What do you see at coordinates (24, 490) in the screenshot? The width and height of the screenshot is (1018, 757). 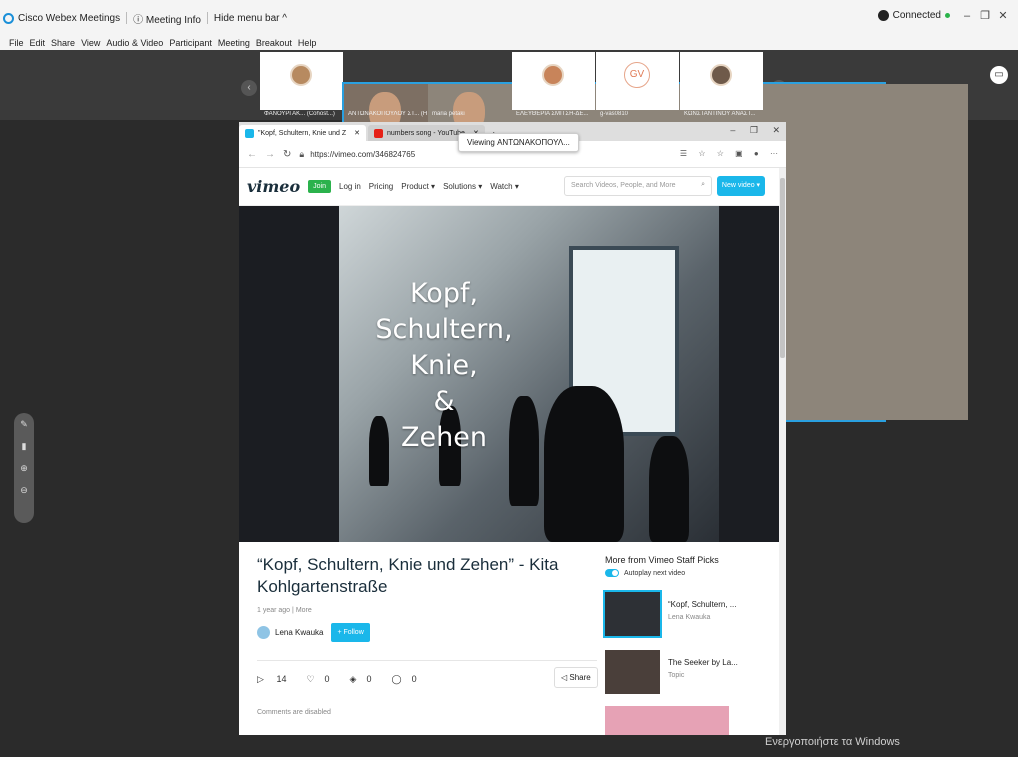 I see `zoom-out-icon: ⊖` at bounding box center [24, 490].